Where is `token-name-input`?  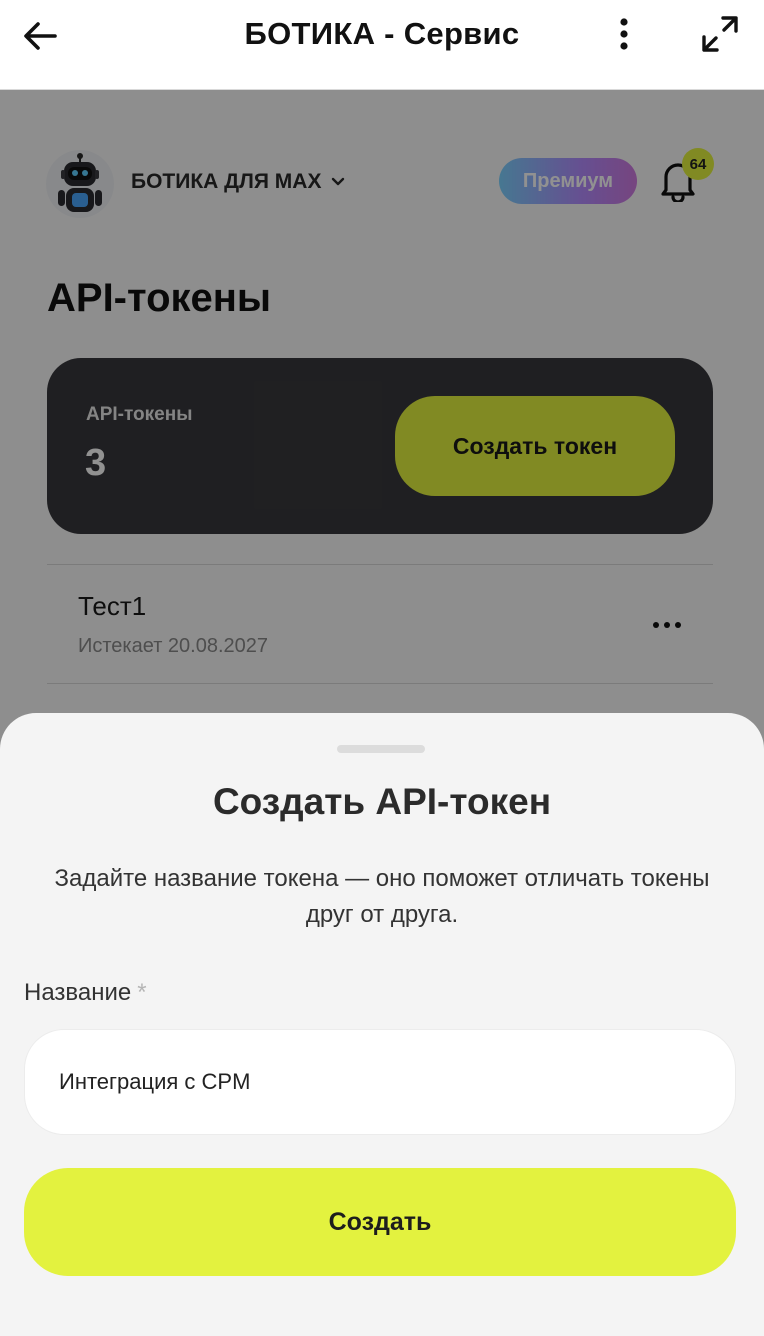
token-name-input is located at coordinates (380, 1082).